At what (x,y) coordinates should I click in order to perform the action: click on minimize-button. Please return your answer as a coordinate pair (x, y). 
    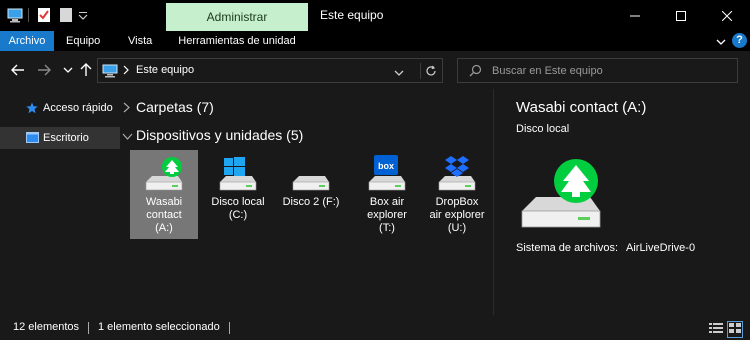
    Looking at the image, I should click on (635, 15).